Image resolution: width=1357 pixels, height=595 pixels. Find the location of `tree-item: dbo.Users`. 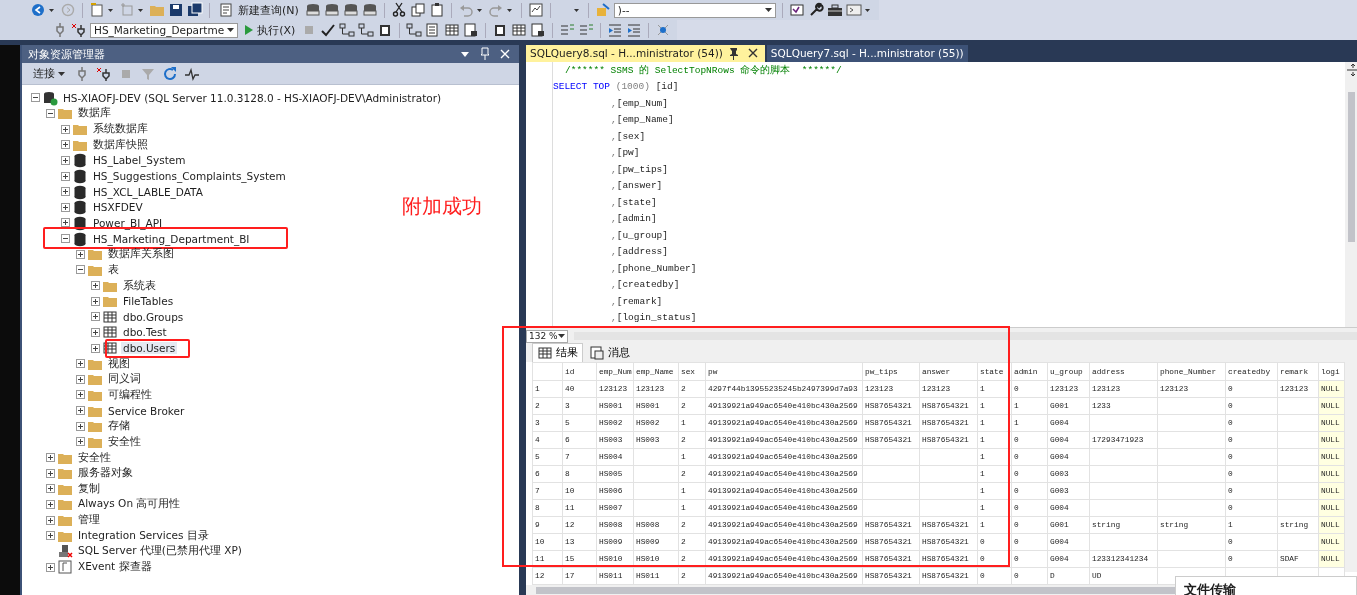

tree-item: dbo.Users is located at coordinates (149, 348).